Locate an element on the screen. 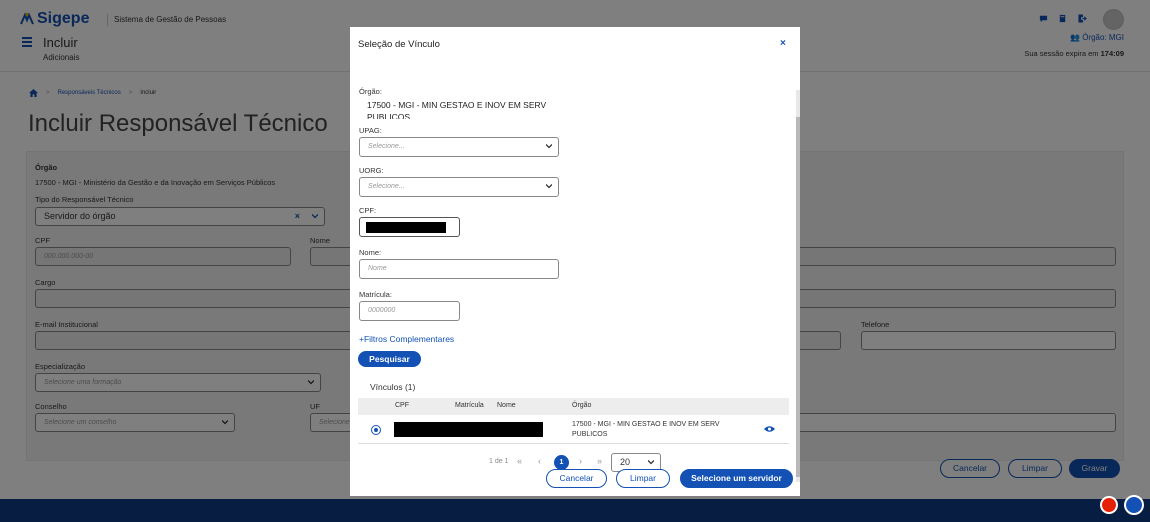  modal-title: Seleção de Vínculo is located at coordinates (399, 44).